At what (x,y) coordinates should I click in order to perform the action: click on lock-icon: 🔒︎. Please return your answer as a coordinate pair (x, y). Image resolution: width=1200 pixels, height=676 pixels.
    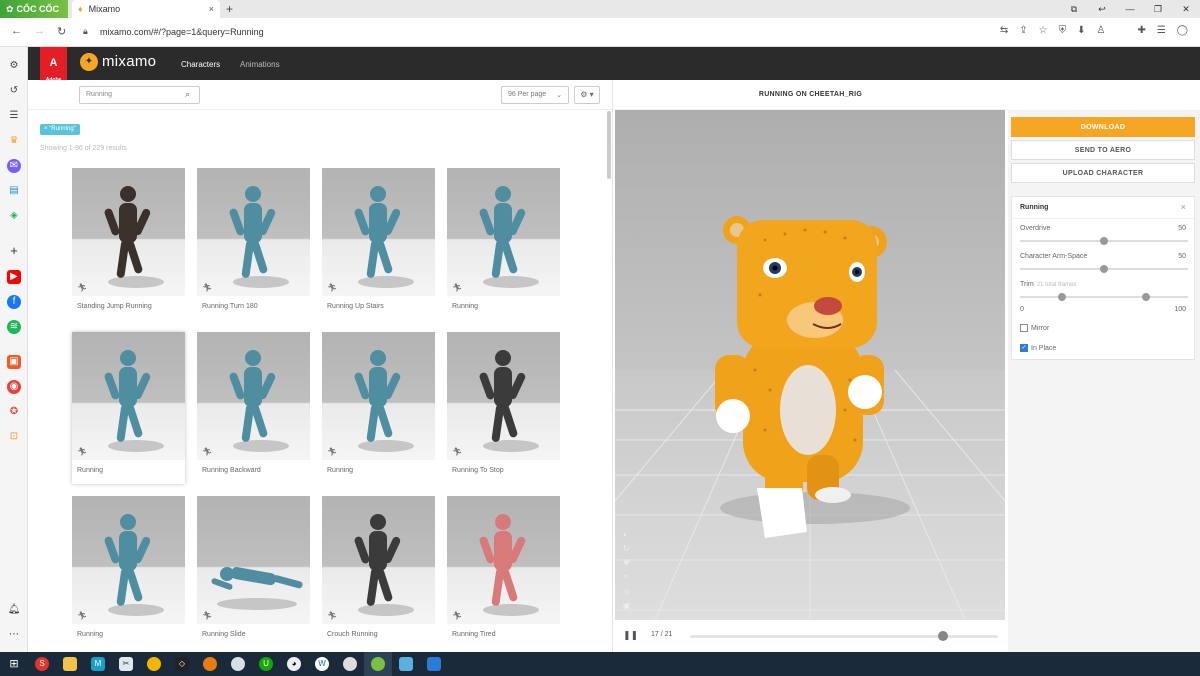
    Looking at the image, I should click on (85, 31).